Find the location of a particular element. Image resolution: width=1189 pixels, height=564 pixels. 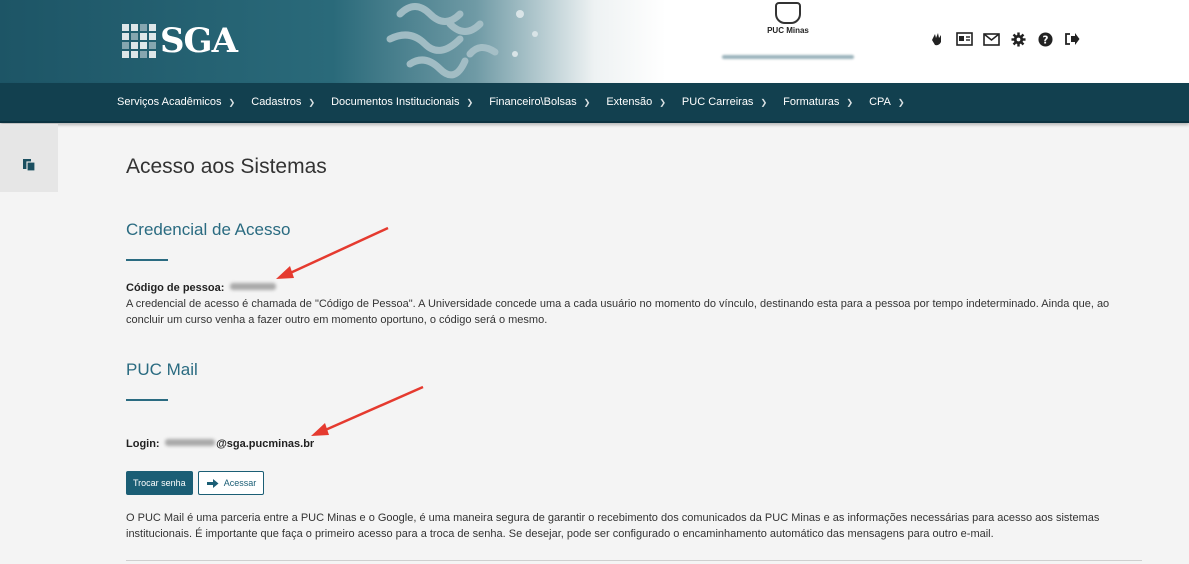

access-button: Acessar is located at coordinates (231, 483).